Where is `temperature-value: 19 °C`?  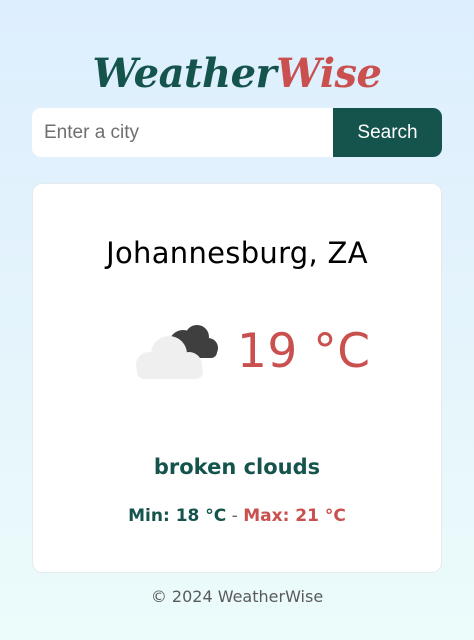 temperature-value: 19 °C is located at coordinates (304, 351).